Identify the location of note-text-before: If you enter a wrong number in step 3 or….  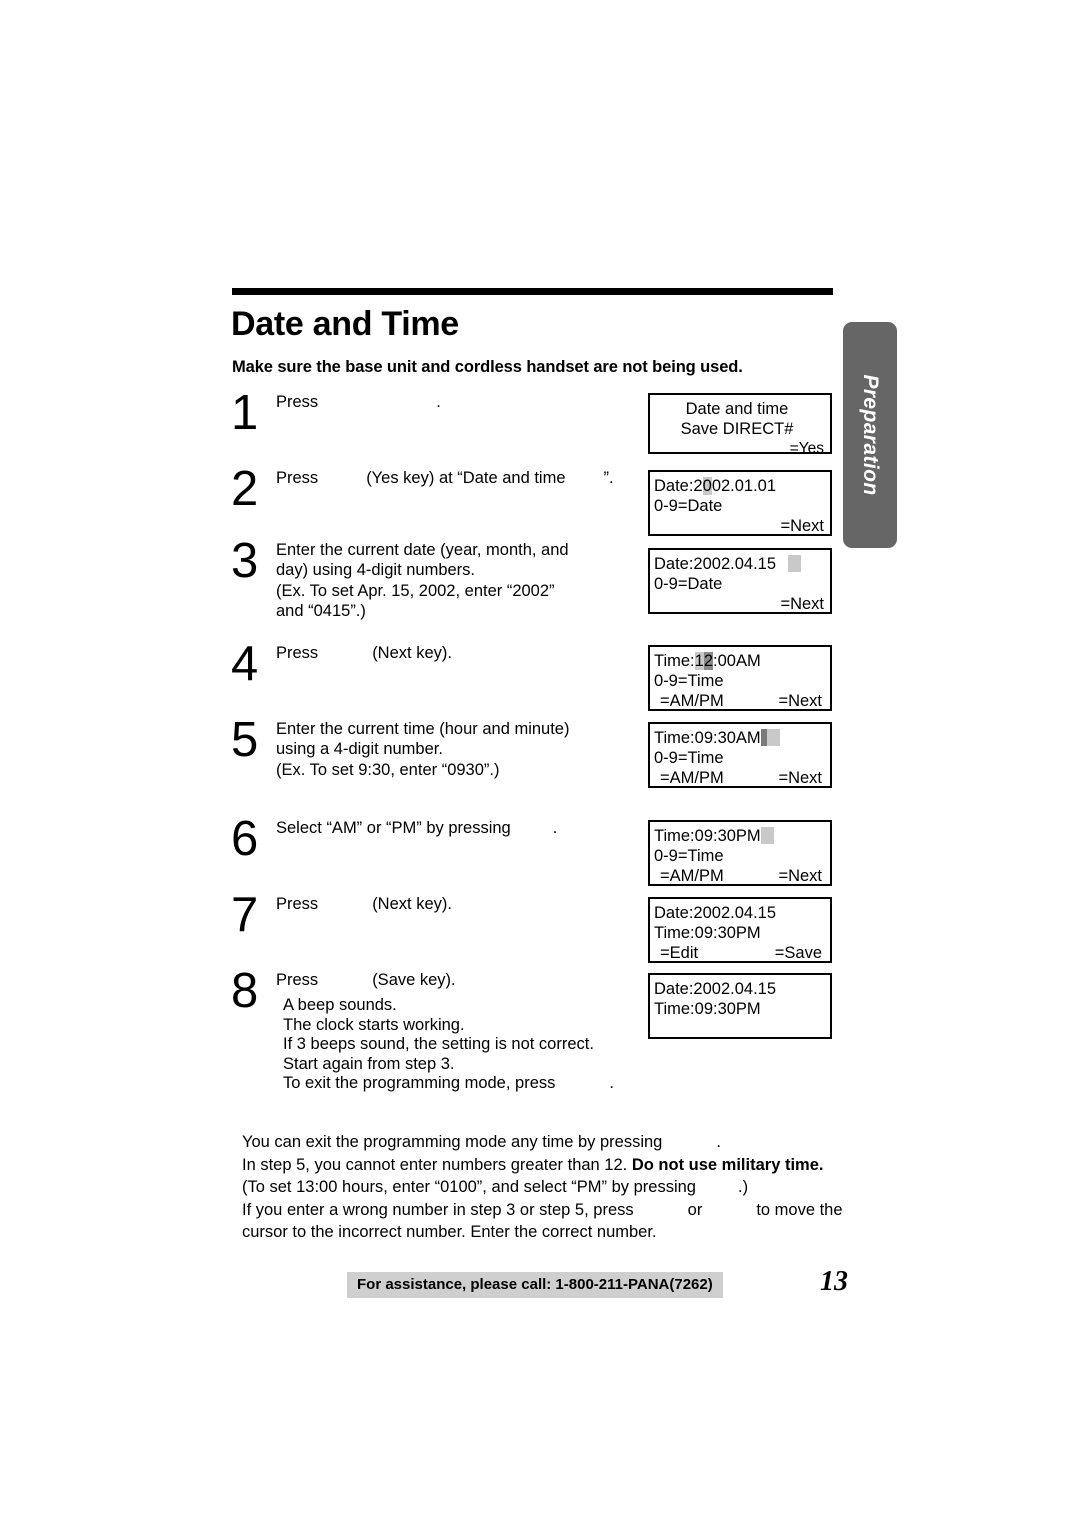
(438, 1209).